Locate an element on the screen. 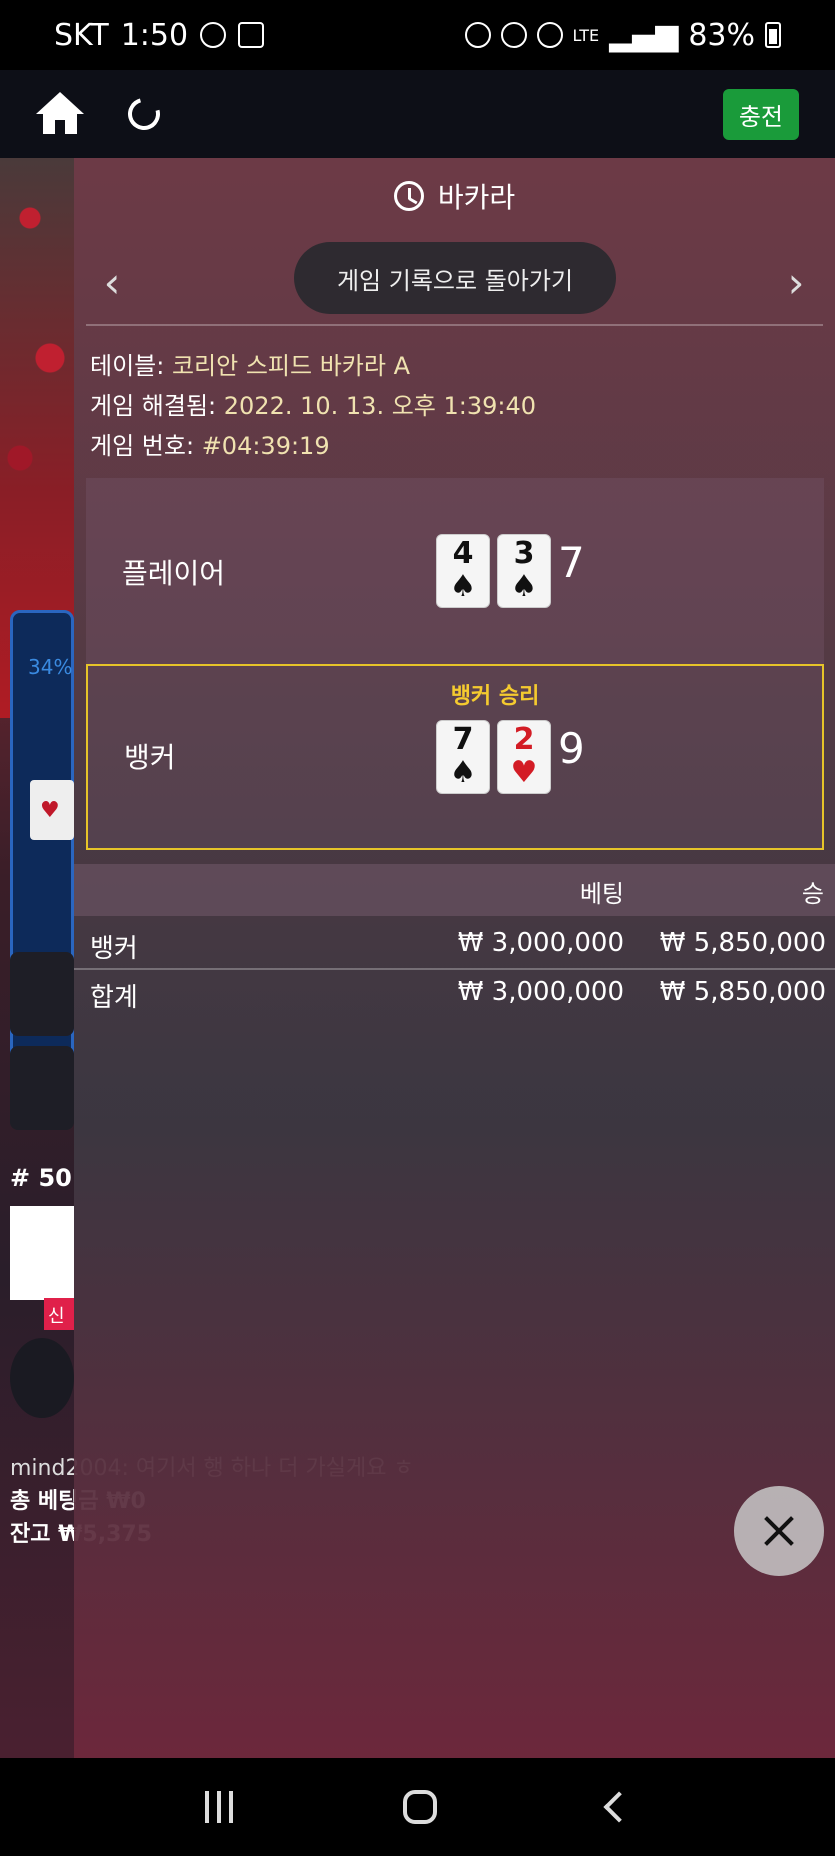 This screenshot has height=1856, width=835. bet-row: 뱅커 ₩ 3,000,000 ₩ 5,850,000 is located at coordinates (454, 945).